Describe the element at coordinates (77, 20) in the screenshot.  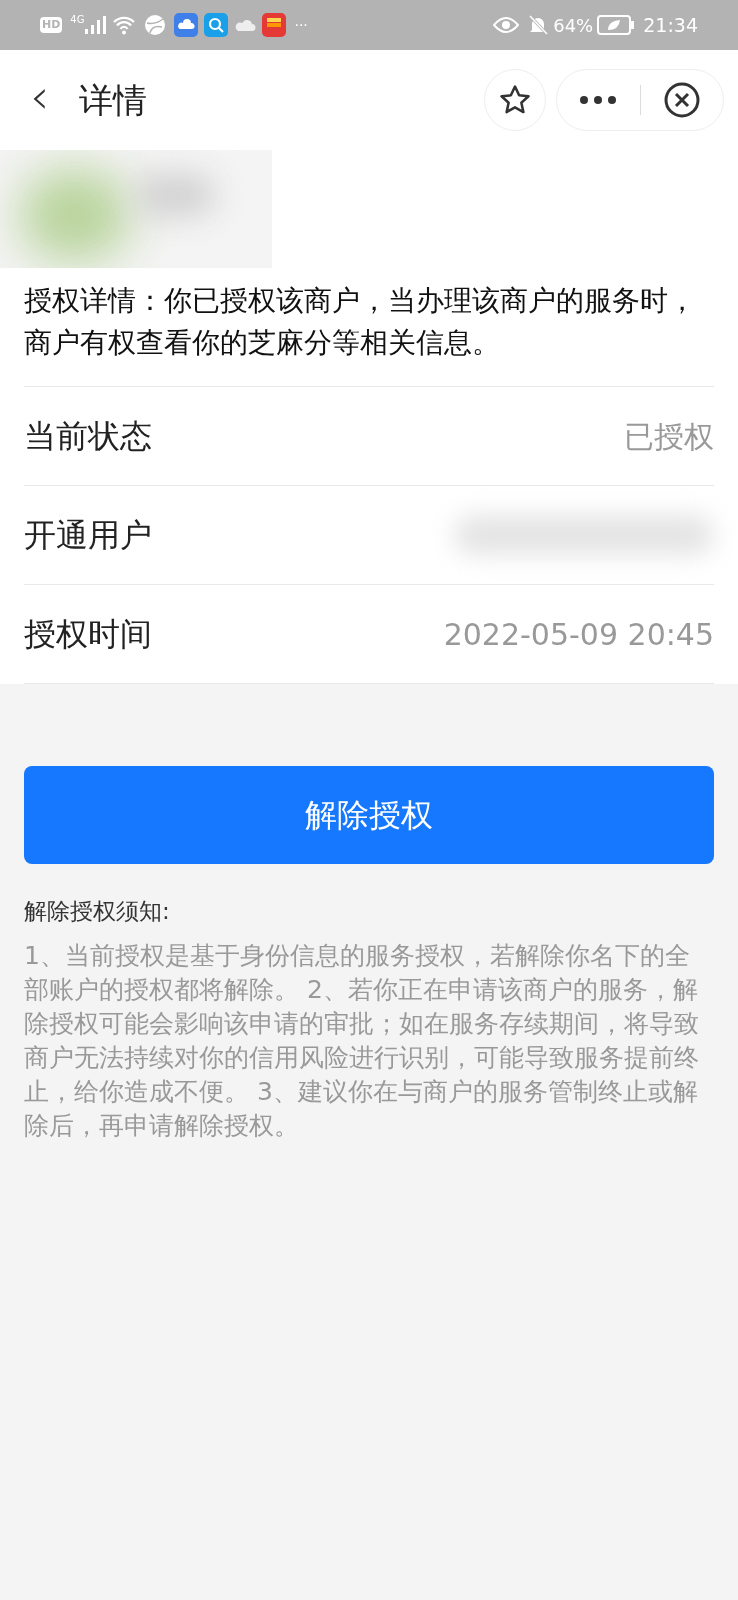
I see `network-label: 4G` at that location.